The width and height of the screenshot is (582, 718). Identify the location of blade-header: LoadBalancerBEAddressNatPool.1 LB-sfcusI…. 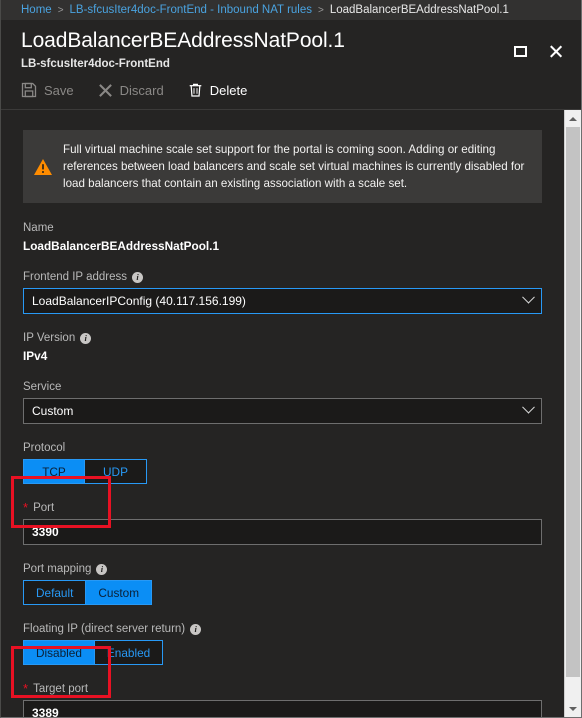
(291, 45).